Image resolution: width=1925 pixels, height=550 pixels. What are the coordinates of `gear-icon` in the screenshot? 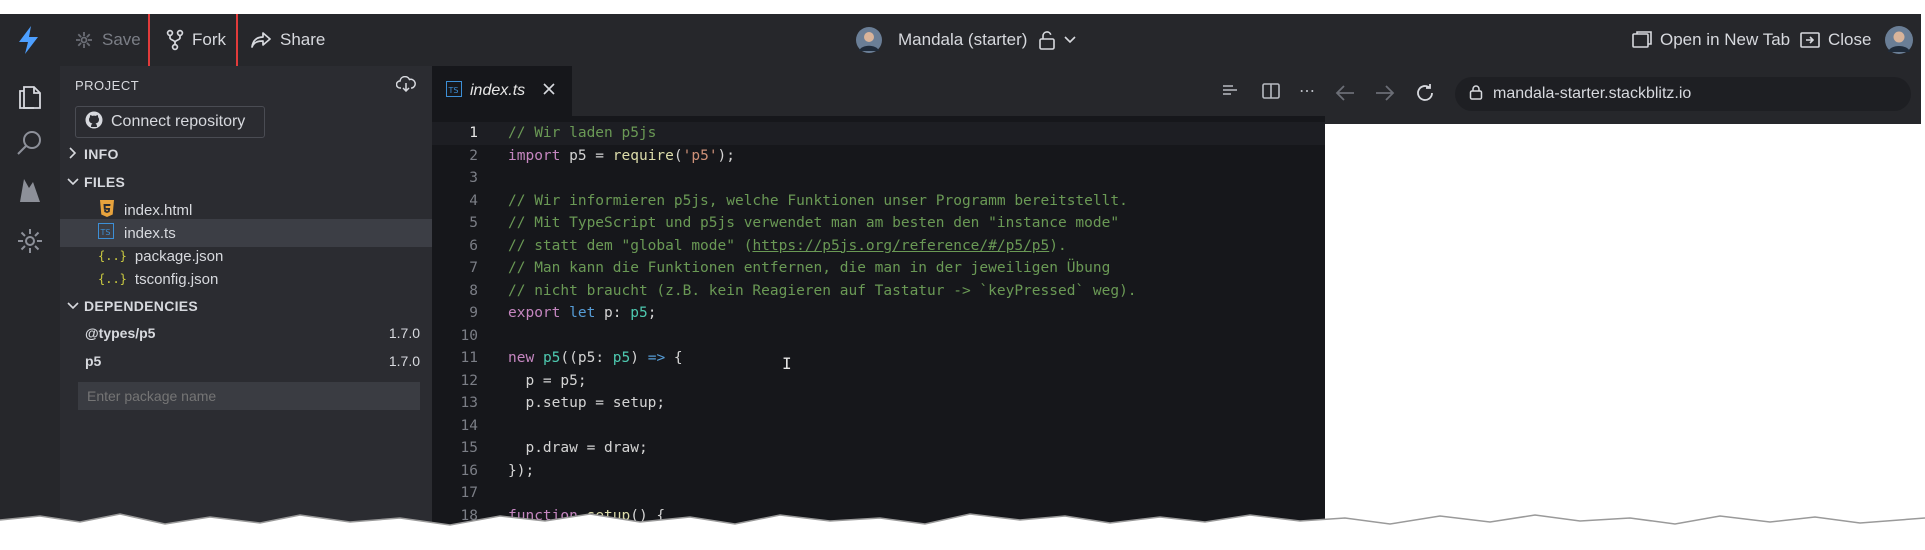 It's located at (30, 241).